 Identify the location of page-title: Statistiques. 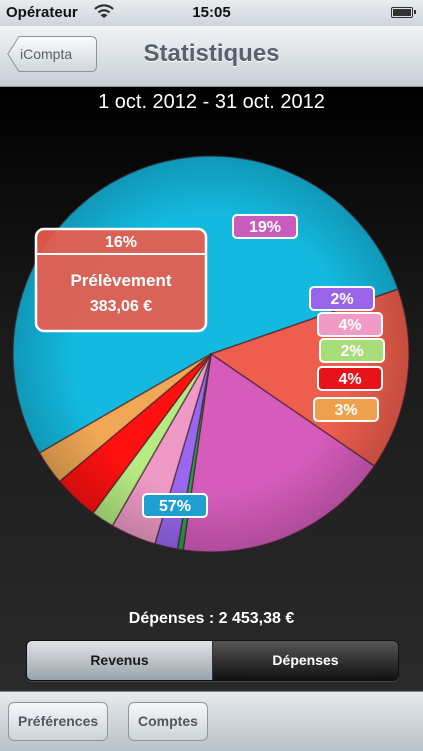
(211, 53).